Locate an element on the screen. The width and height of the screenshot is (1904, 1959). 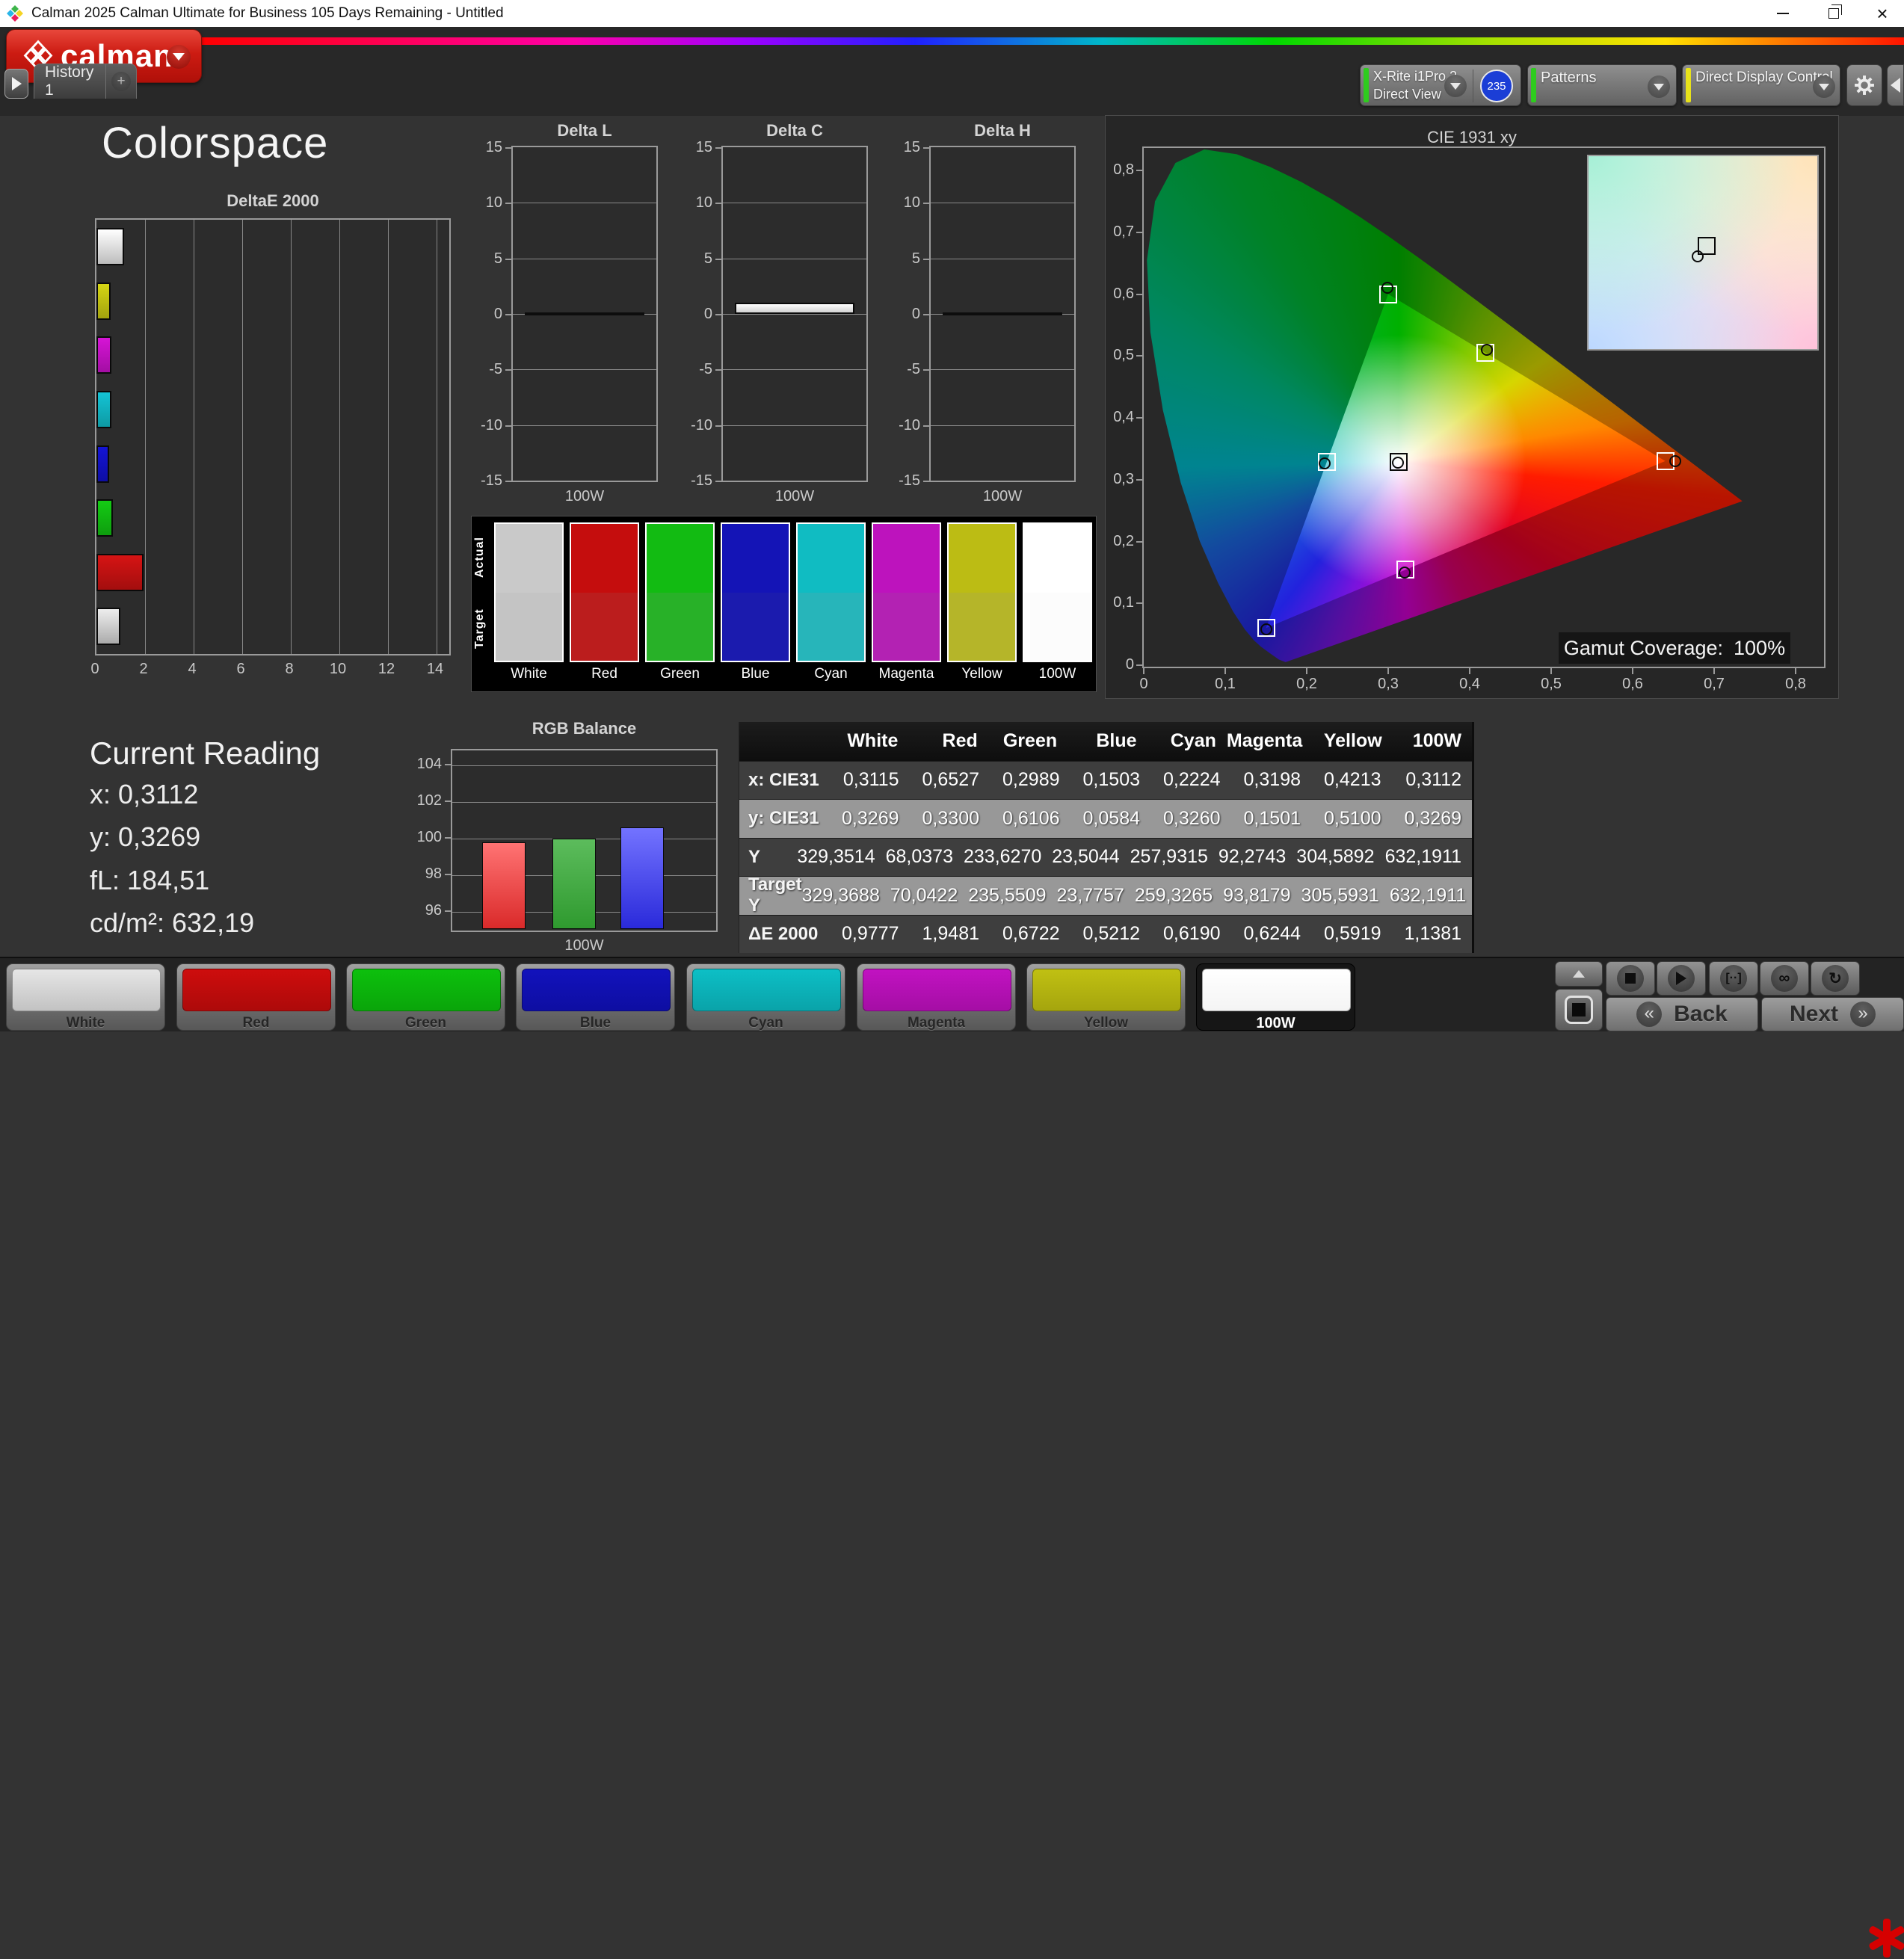
gamut-coverage-readout: Gamut Coverage: 100% is located at coordinates (1674, 648).